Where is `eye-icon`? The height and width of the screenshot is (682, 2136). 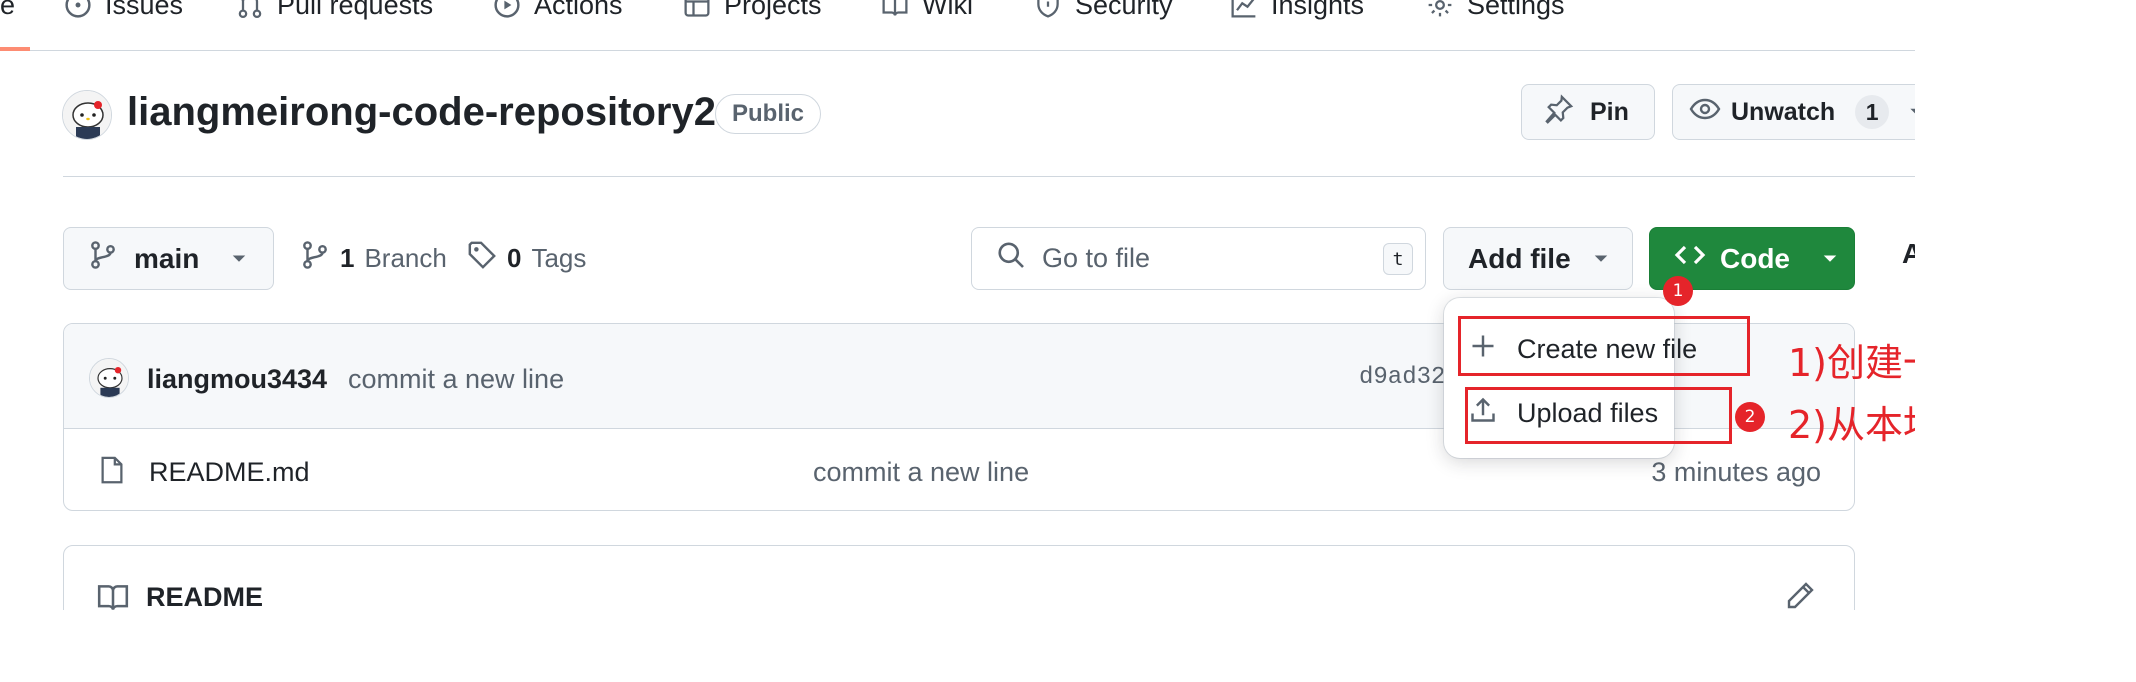 eye-icon is located at coordinates (1705, 112).